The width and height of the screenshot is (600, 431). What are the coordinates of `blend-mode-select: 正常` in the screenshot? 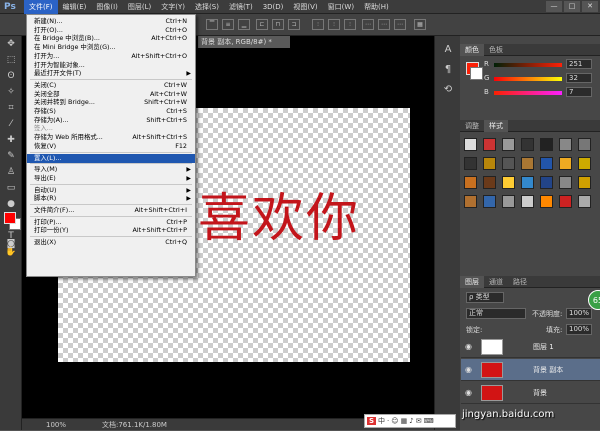 It's located at (496, 313).